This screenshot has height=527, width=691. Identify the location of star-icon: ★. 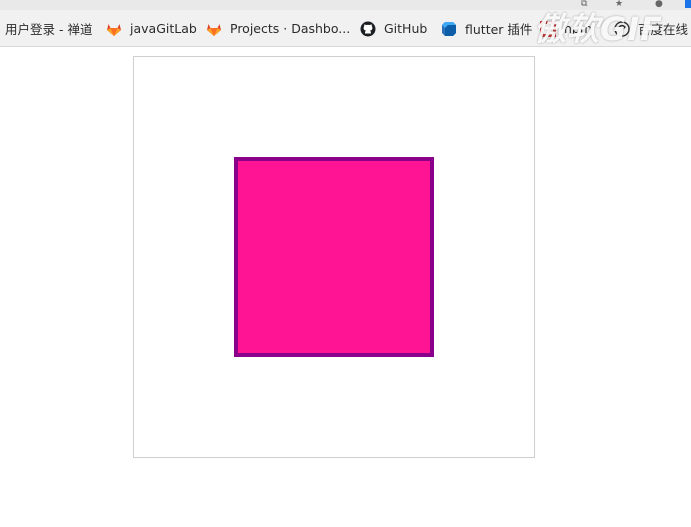
(621, 4).